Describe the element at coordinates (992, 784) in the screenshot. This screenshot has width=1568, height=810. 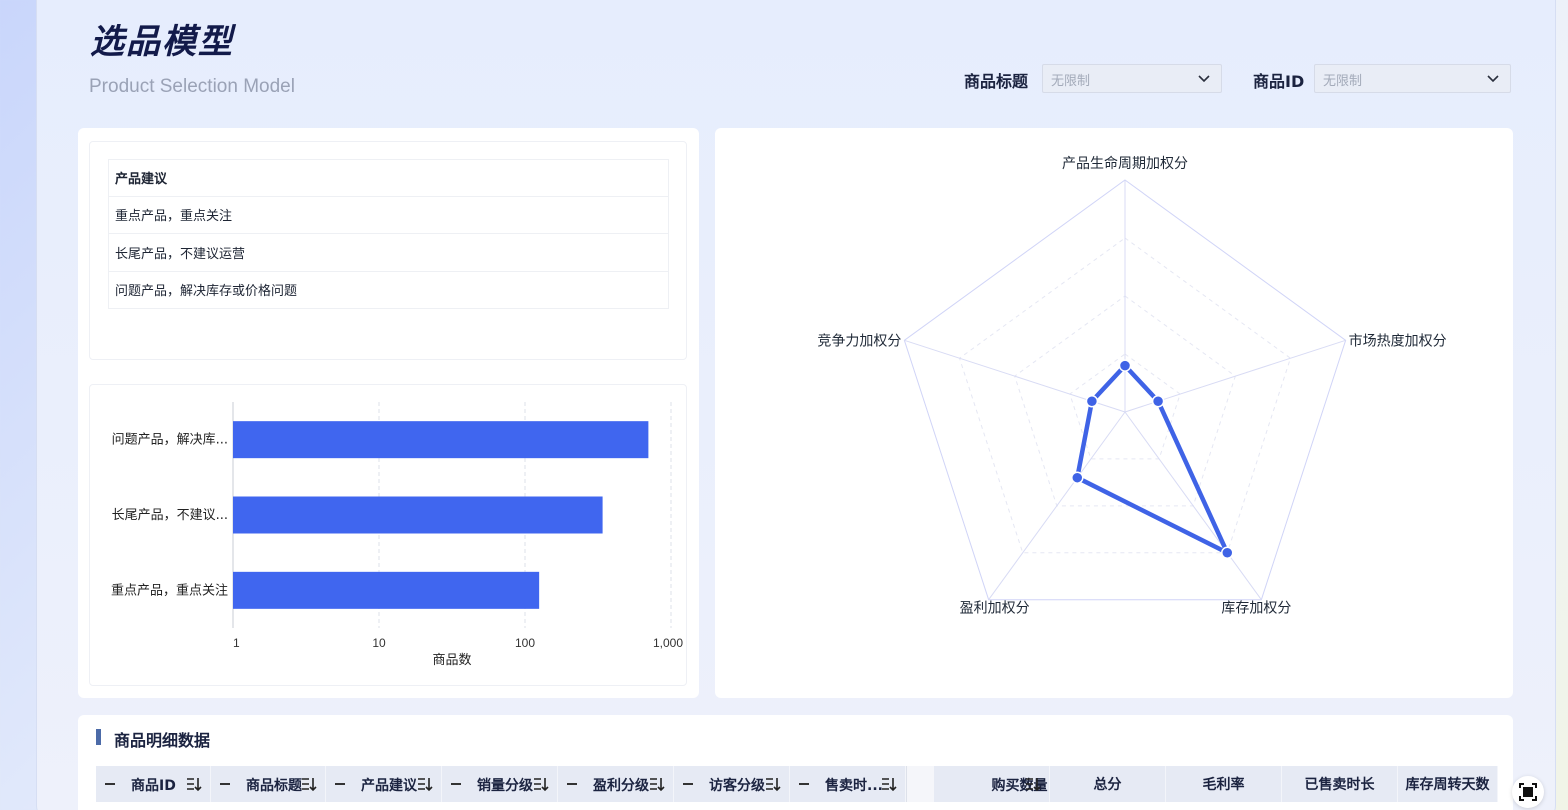
I see `column-header: 购买数量` at that location.